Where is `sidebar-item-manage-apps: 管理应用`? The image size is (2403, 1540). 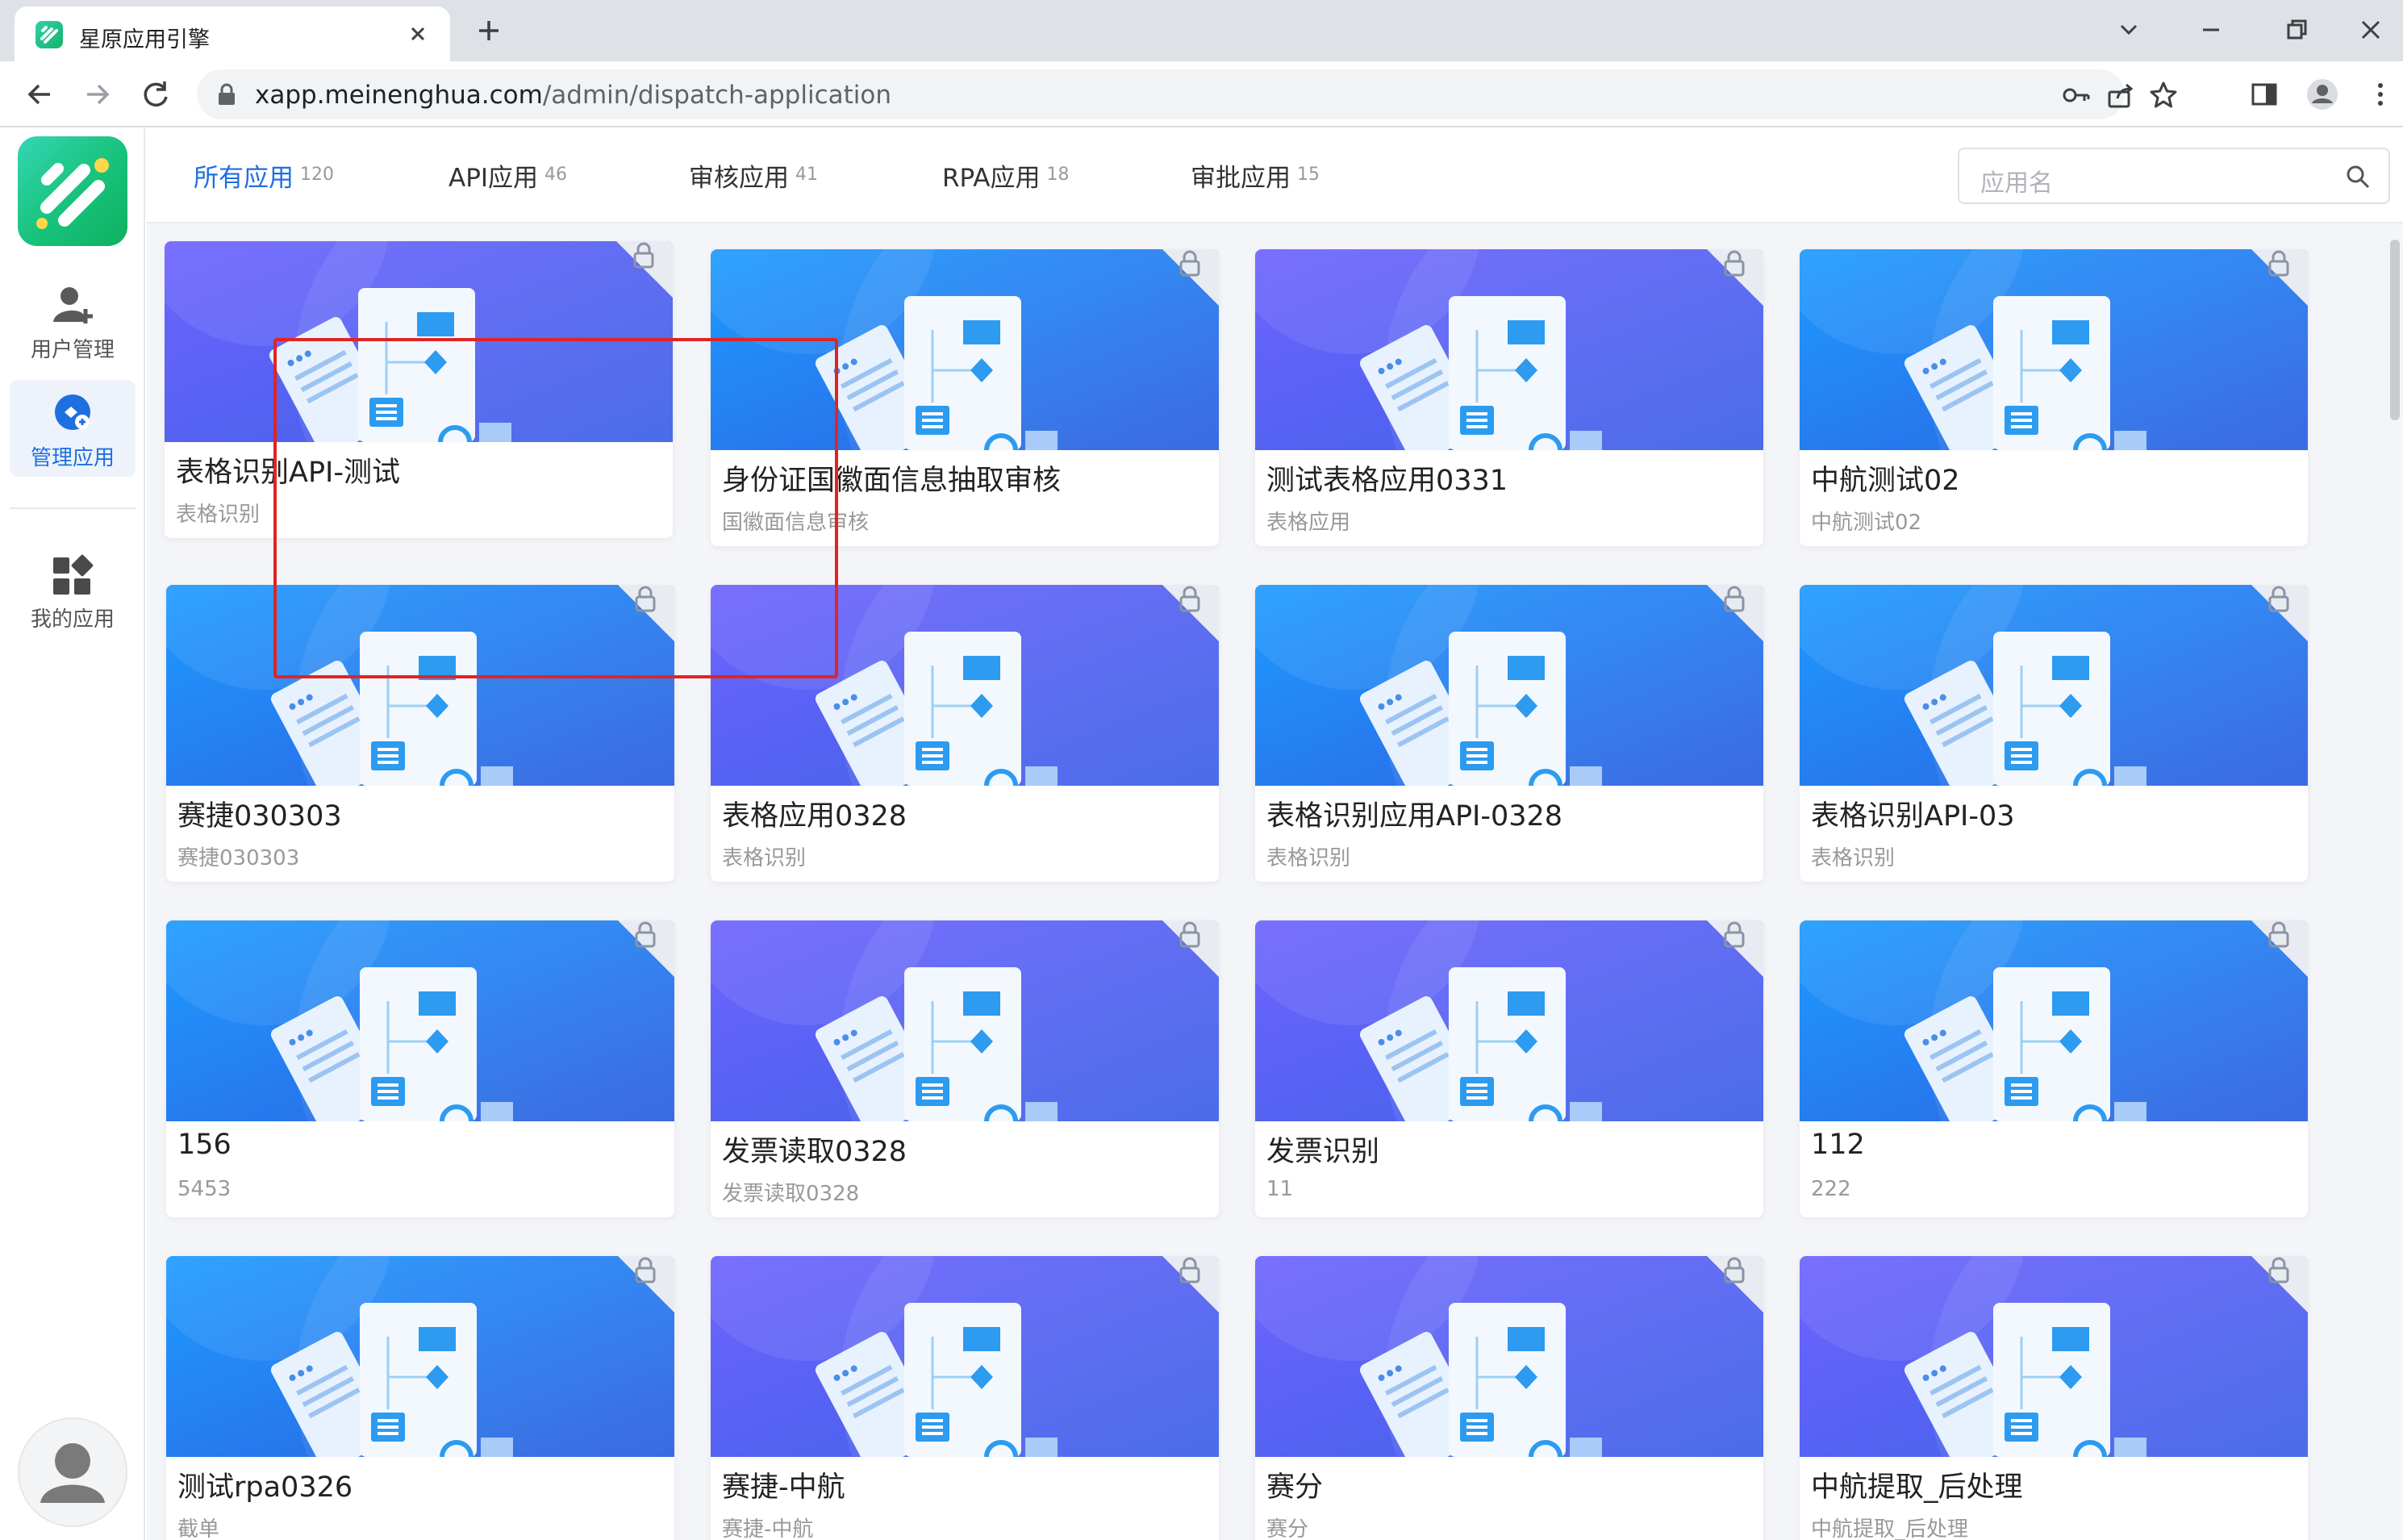
sidebar-item-manage-apps: 管理应用 is located at coordinates (73, 428).